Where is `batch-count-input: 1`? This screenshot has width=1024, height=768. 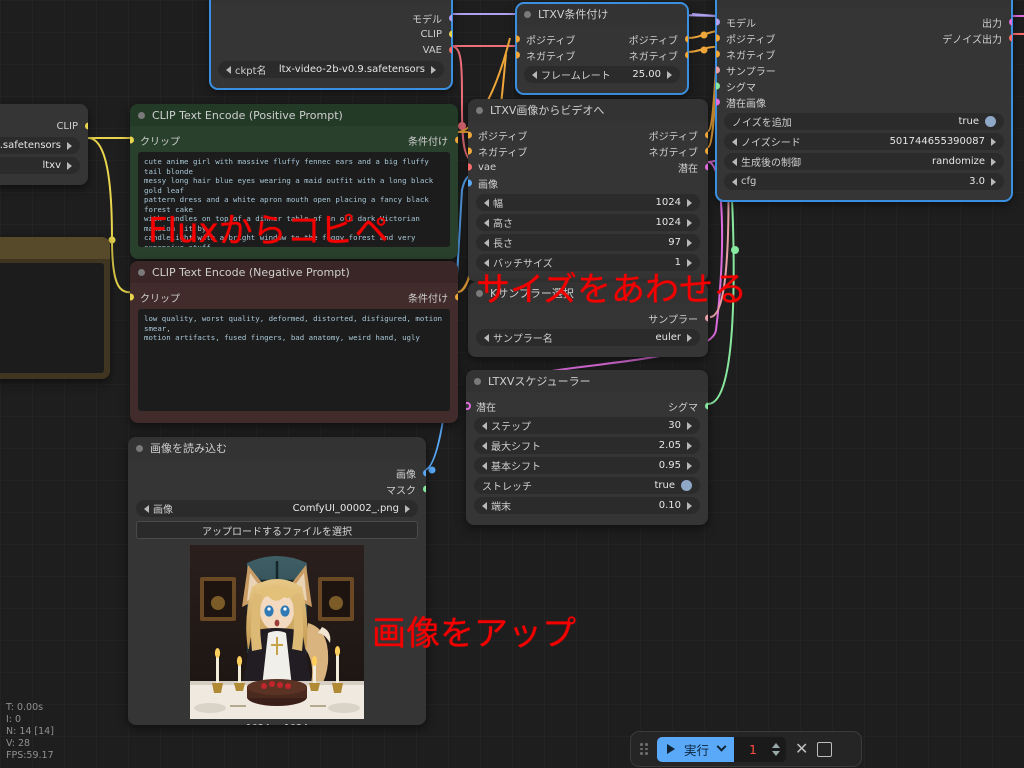
batch-count-input: 1 is located at coordinates (753, 749).